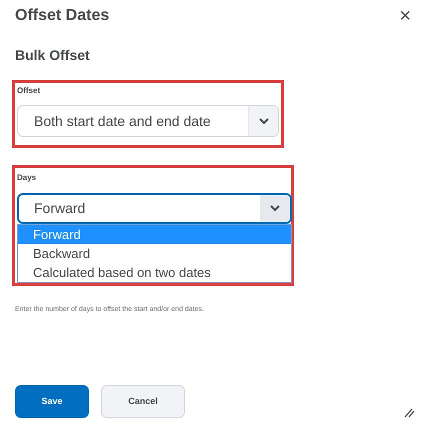 This screenshot has height=425, width=423. I want to click on field-label: Days, so click(27, 178).